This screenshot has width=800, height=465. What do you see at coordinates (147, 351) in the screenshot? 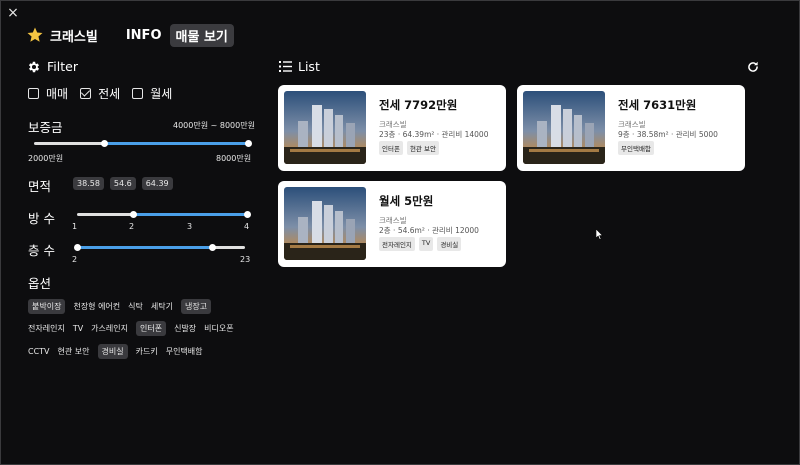
I see `option-chip: 카드키` at bounding box center [147, 351].